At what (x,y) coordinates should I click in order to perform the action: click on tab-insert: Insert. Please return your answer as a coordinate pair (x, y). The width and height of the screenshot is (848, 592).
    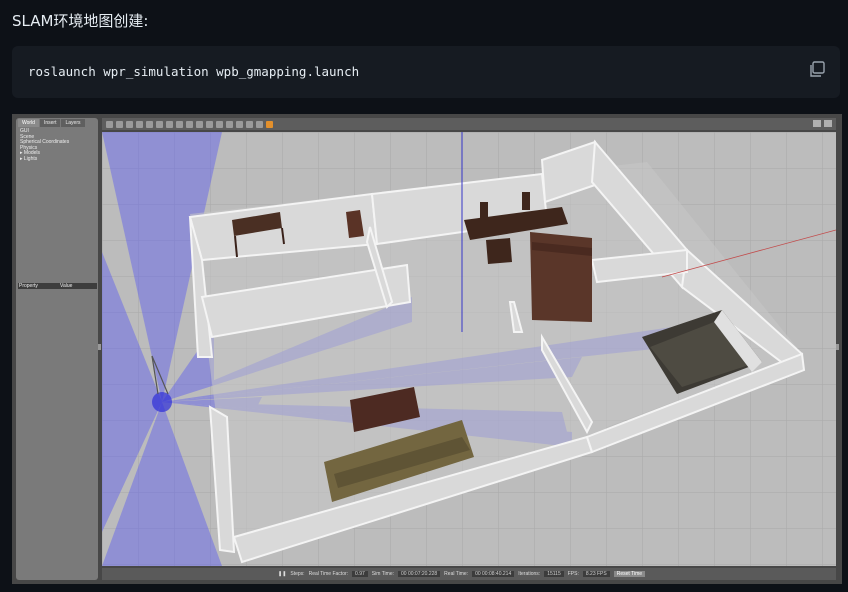
    Looking at the image, I should click on (50, 123).